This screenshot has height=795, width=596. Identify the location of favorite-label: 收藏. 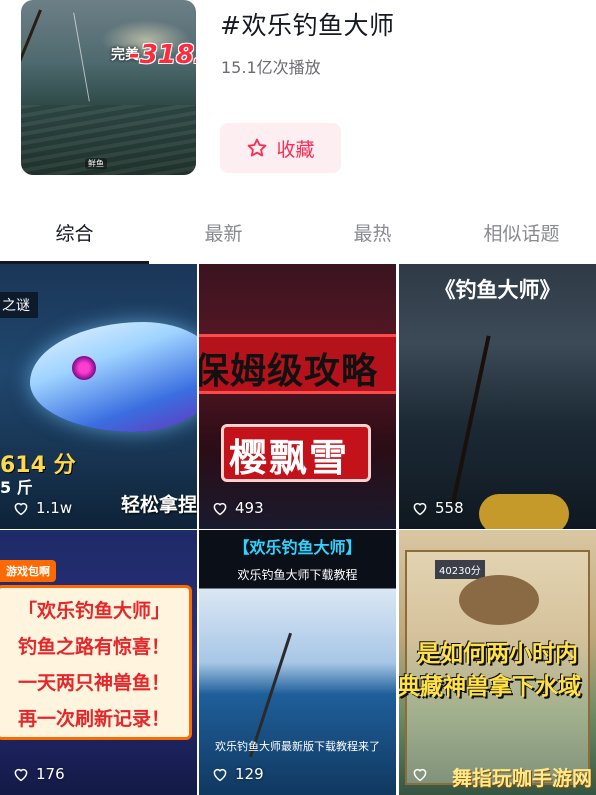
(295, 149).